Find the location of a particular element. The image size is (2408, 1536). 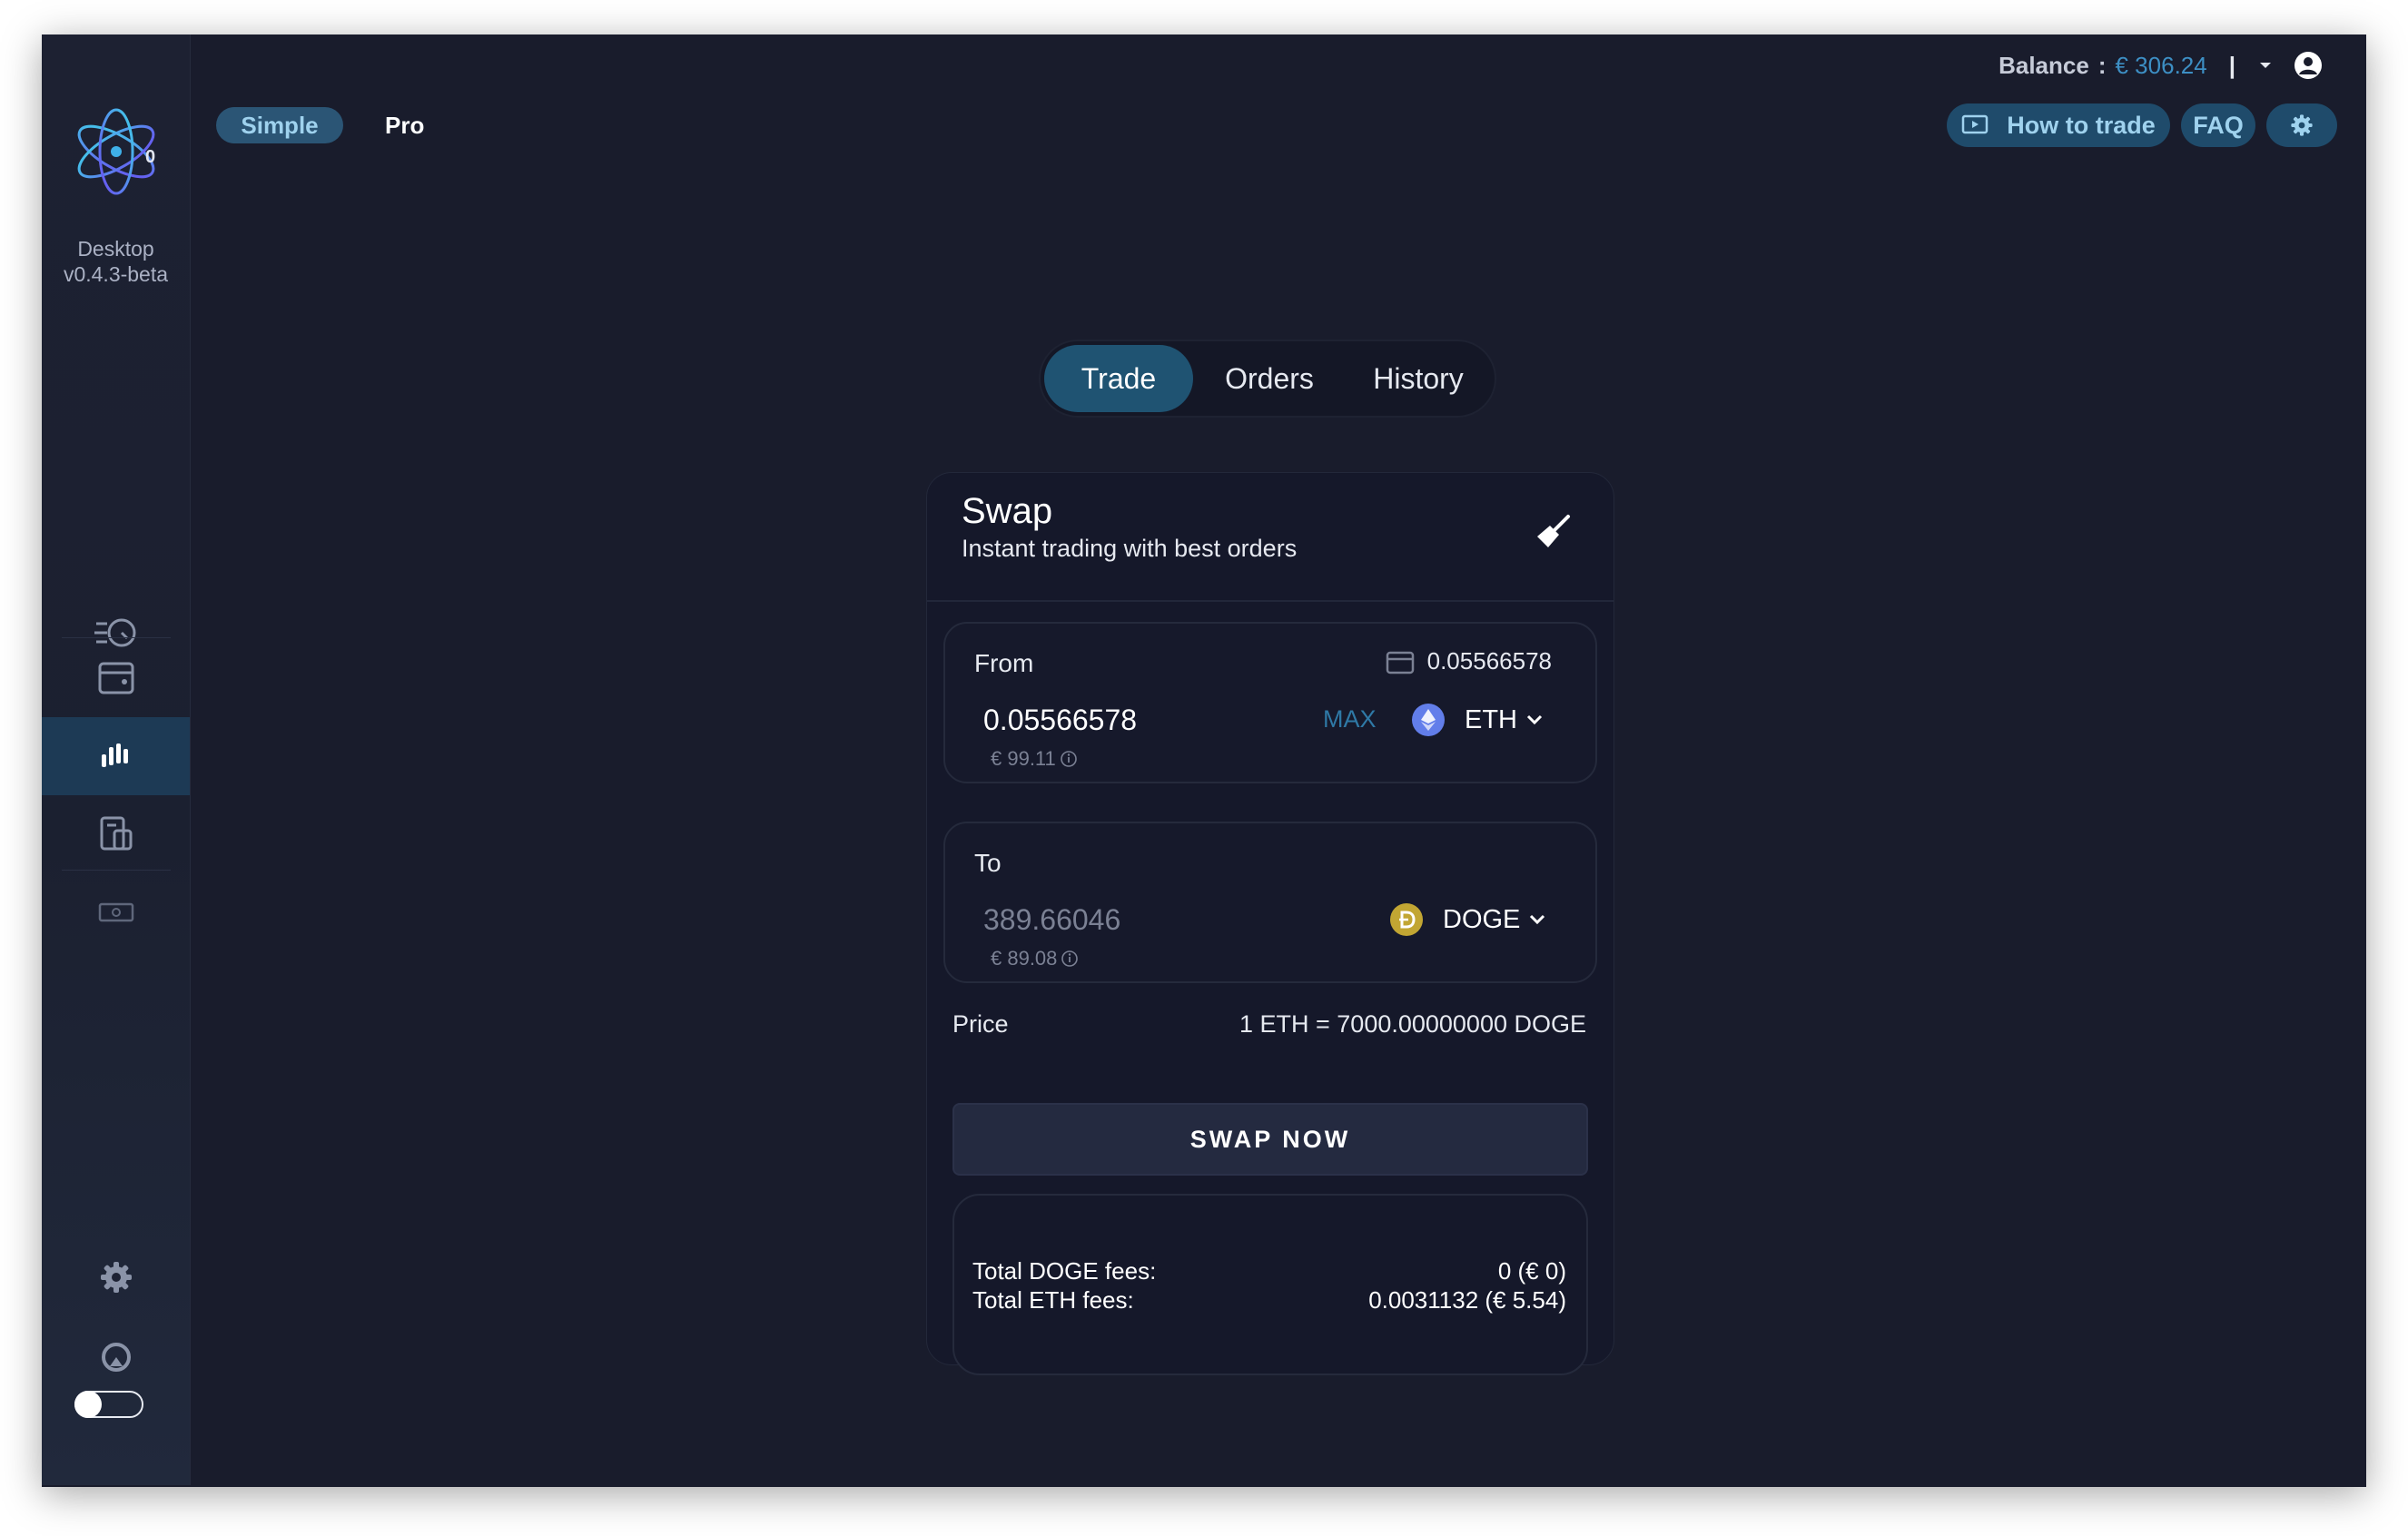

logo-badge: 0 is located at coordinates (150, 157).